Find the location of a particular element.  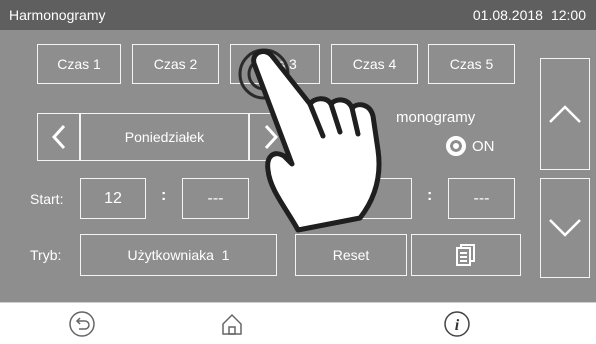

start-label: Start: is located at coordinates (47, 199).